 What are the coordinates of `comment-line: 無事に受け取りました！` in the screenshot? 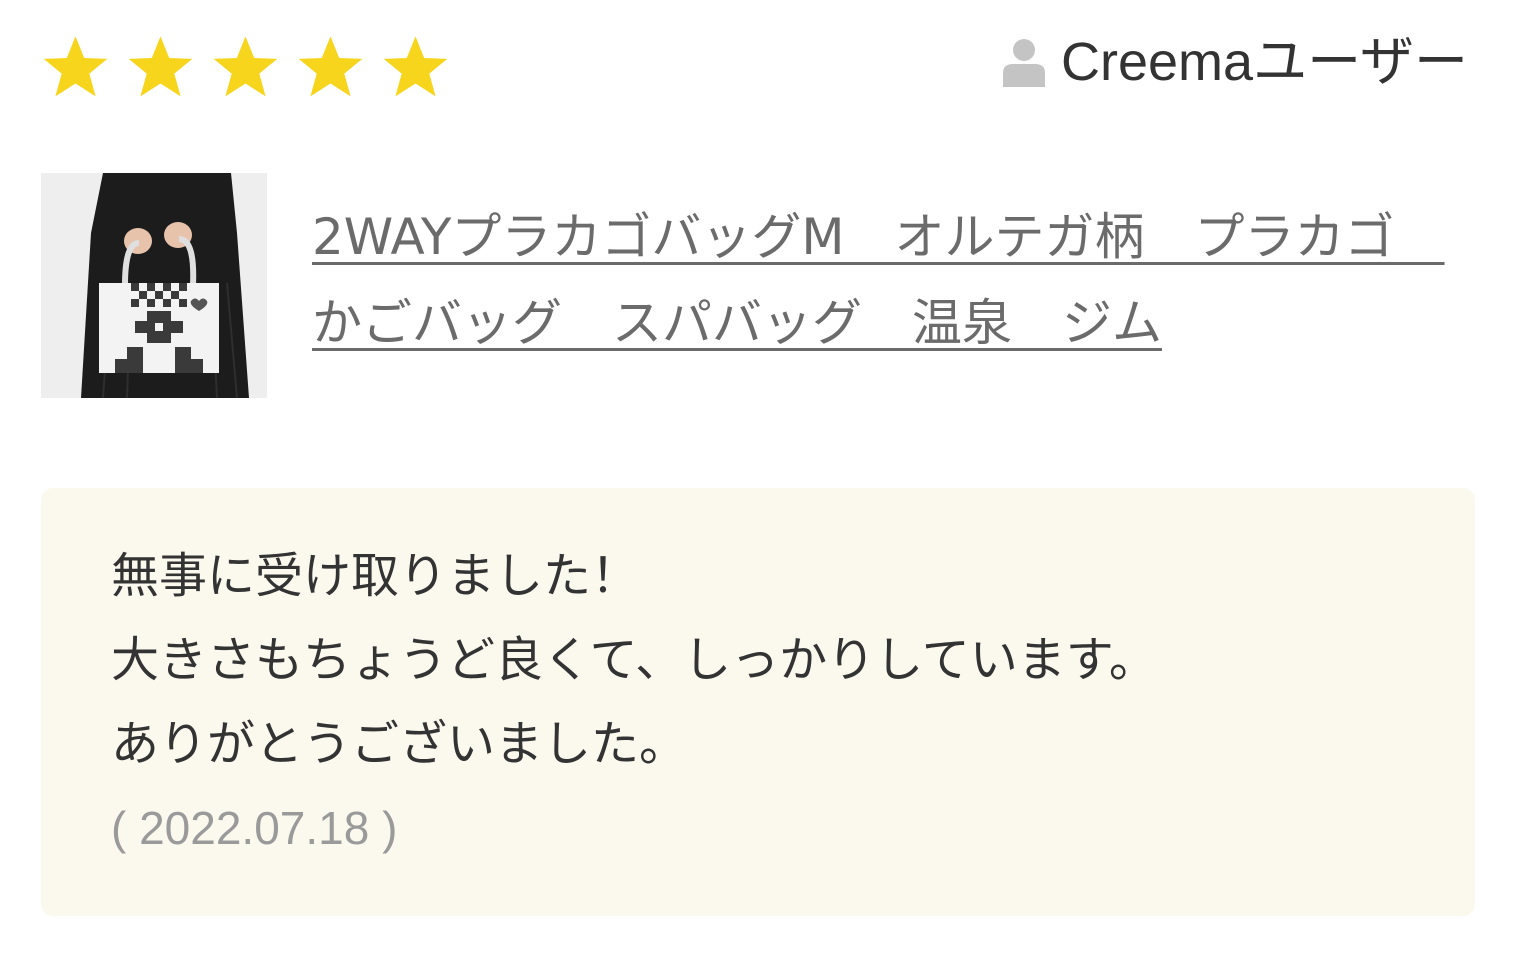 It's located at (375, 576).